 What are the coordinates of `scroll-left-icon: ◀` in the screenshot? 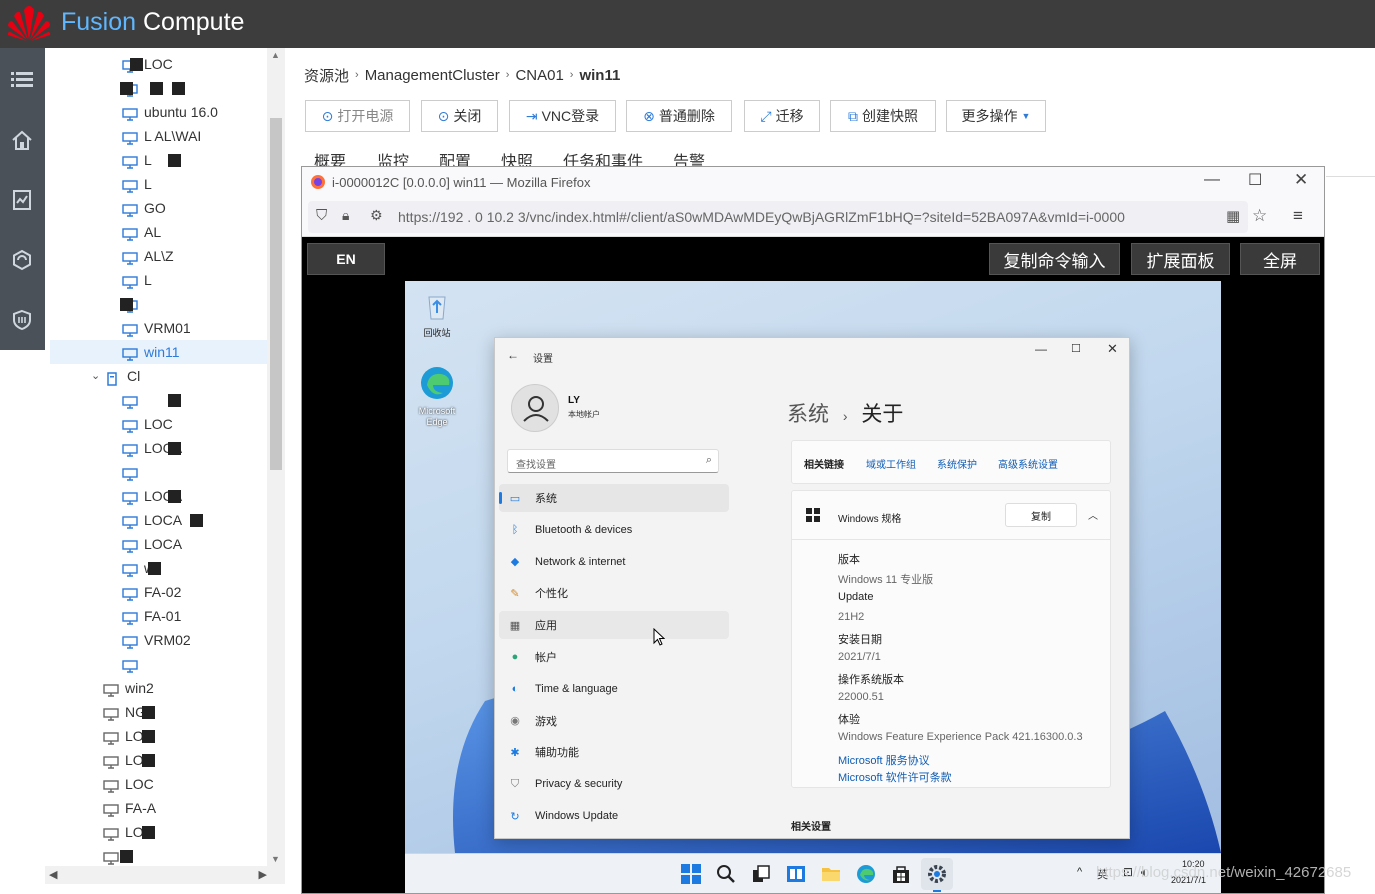 It's located at (53, 874).